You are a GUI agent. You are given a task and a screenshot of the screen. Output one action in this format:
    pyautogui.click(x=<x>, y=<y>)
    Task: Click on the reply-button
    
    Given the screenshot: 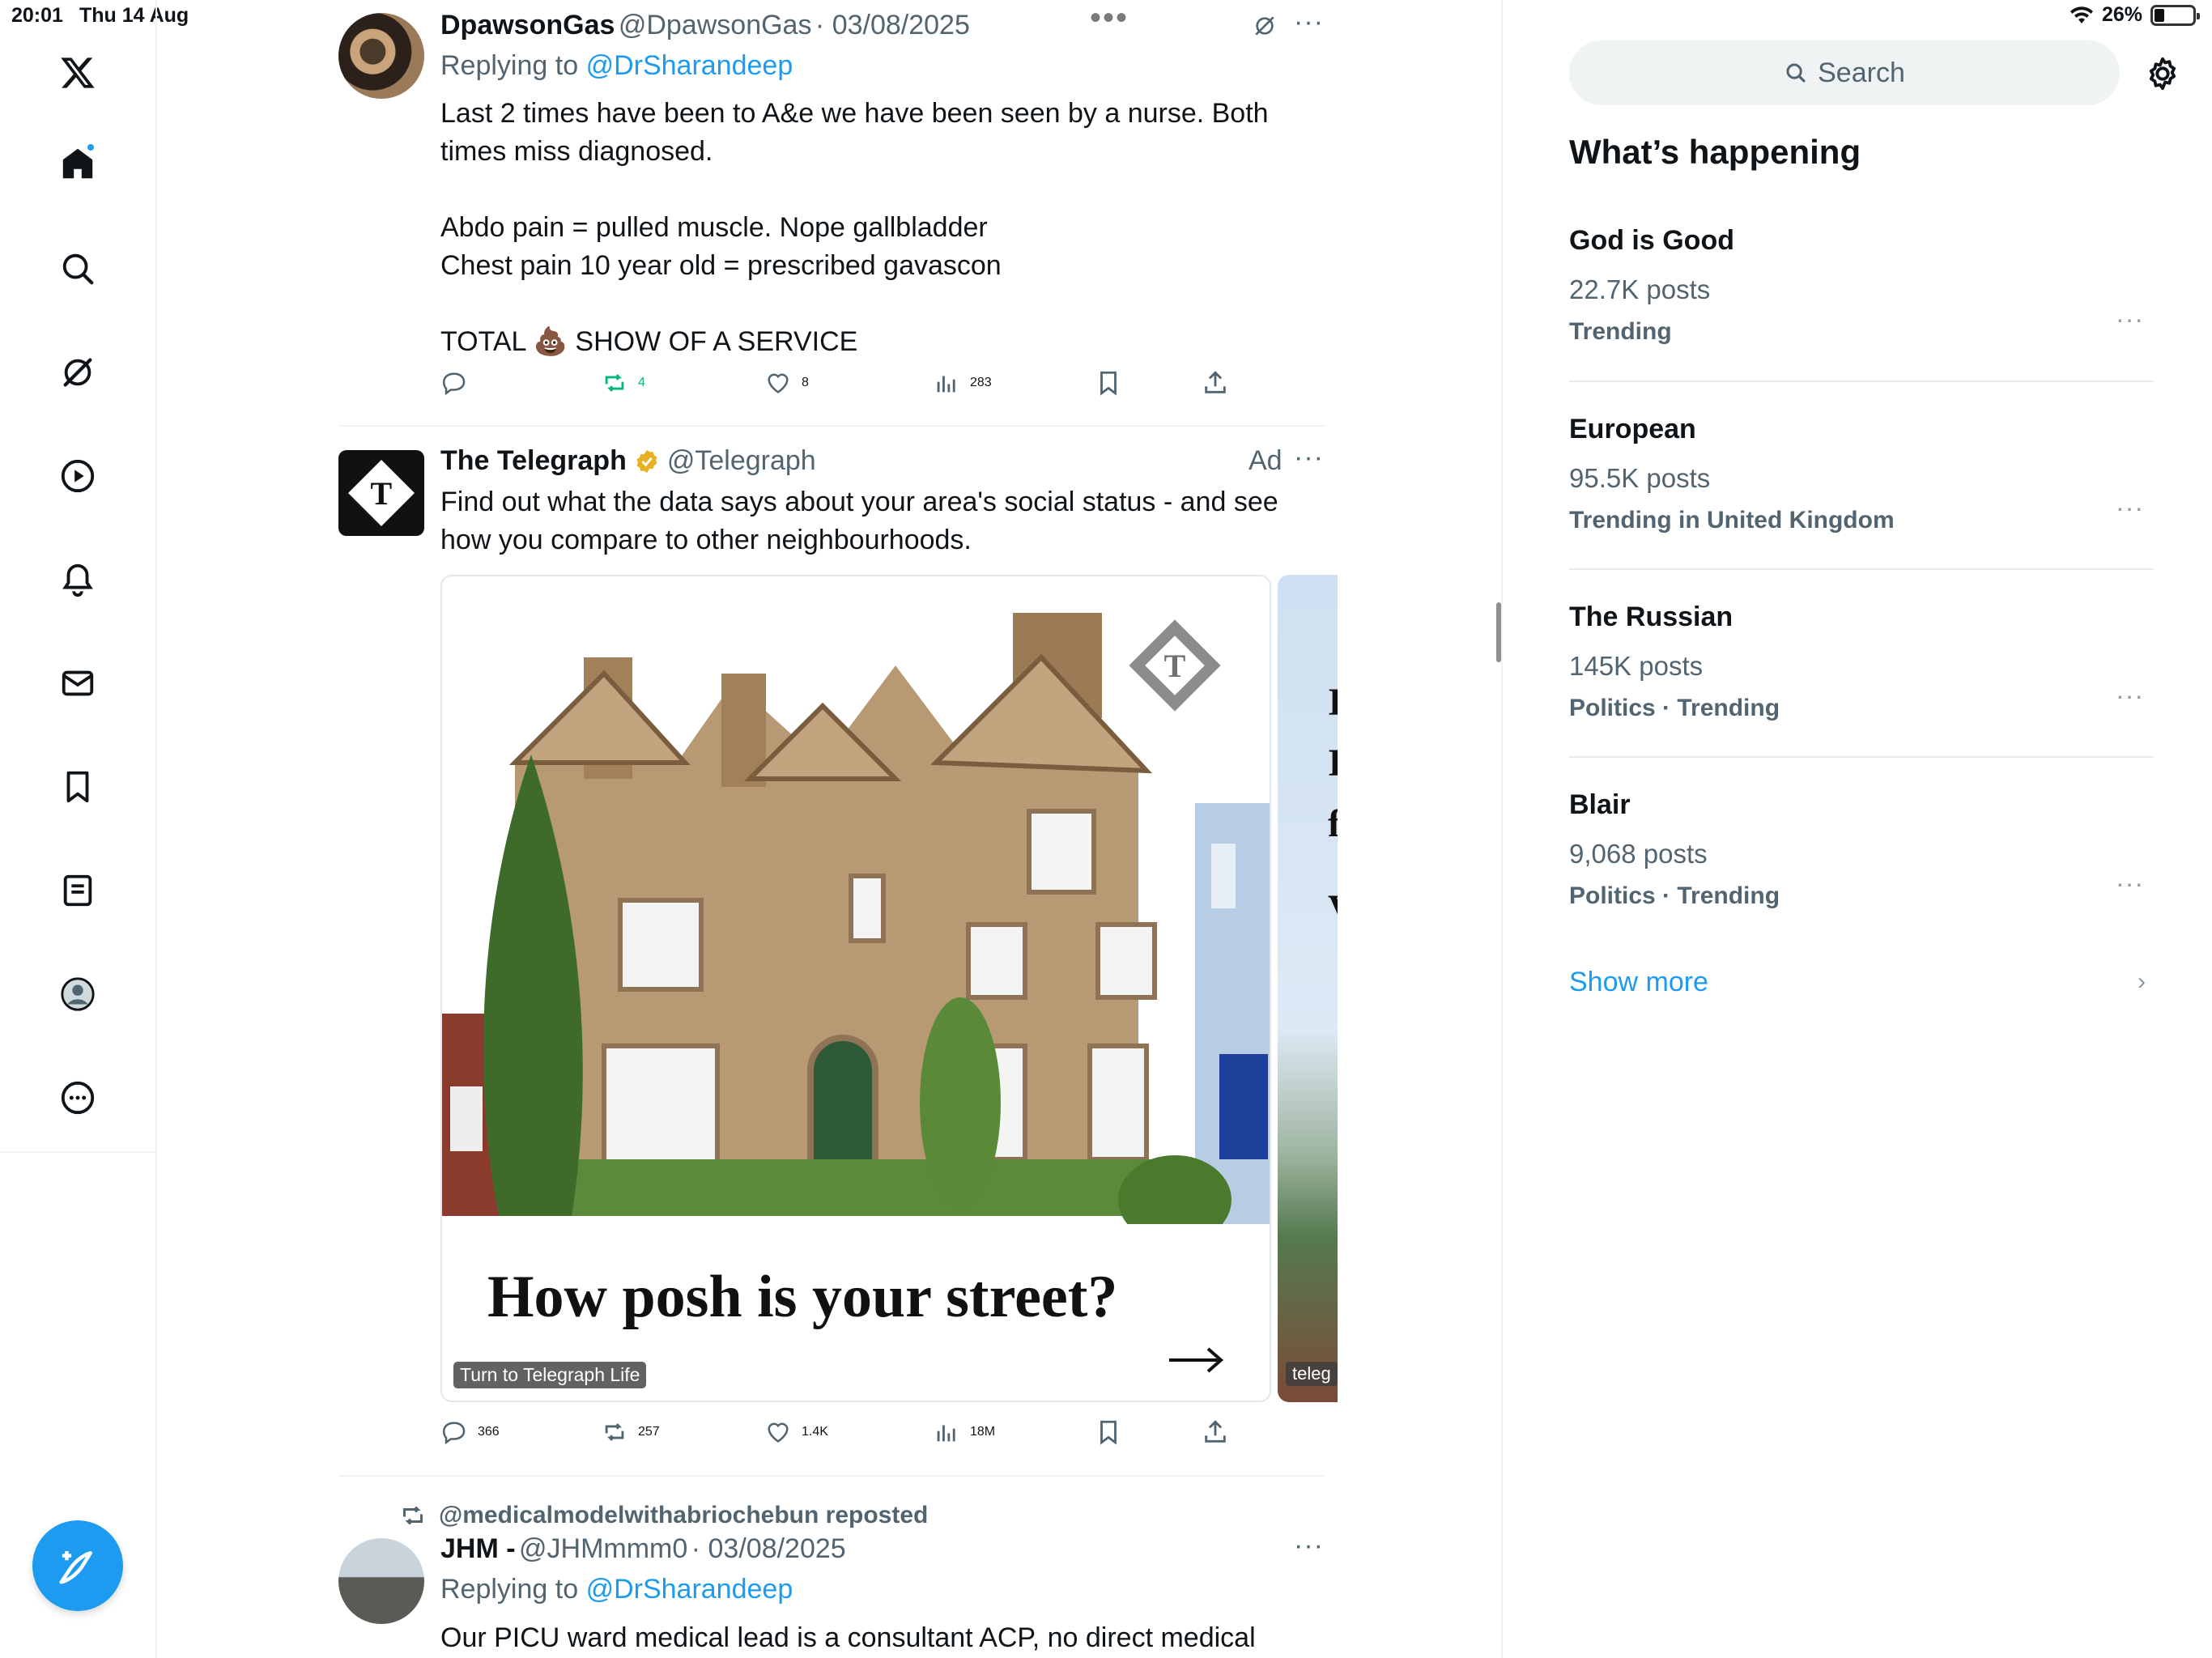 What is the action you would take?
    pyautogui.click(x=454, y=383)
    